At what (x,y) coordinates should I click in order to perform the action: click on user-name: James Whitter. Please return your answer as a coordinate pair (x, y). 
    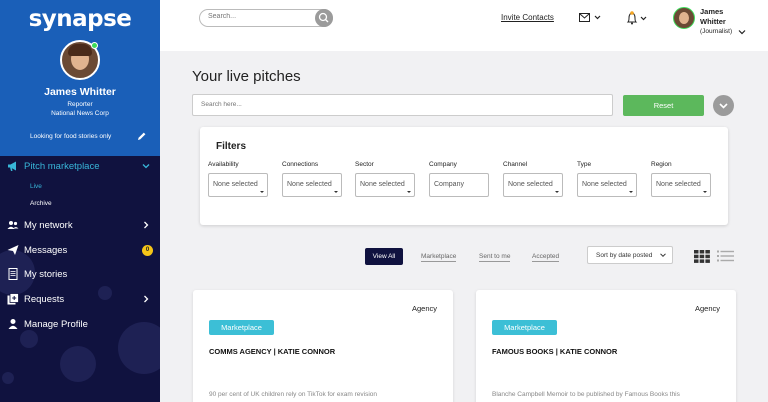
    Looking at the image, I should click on (80, 92).